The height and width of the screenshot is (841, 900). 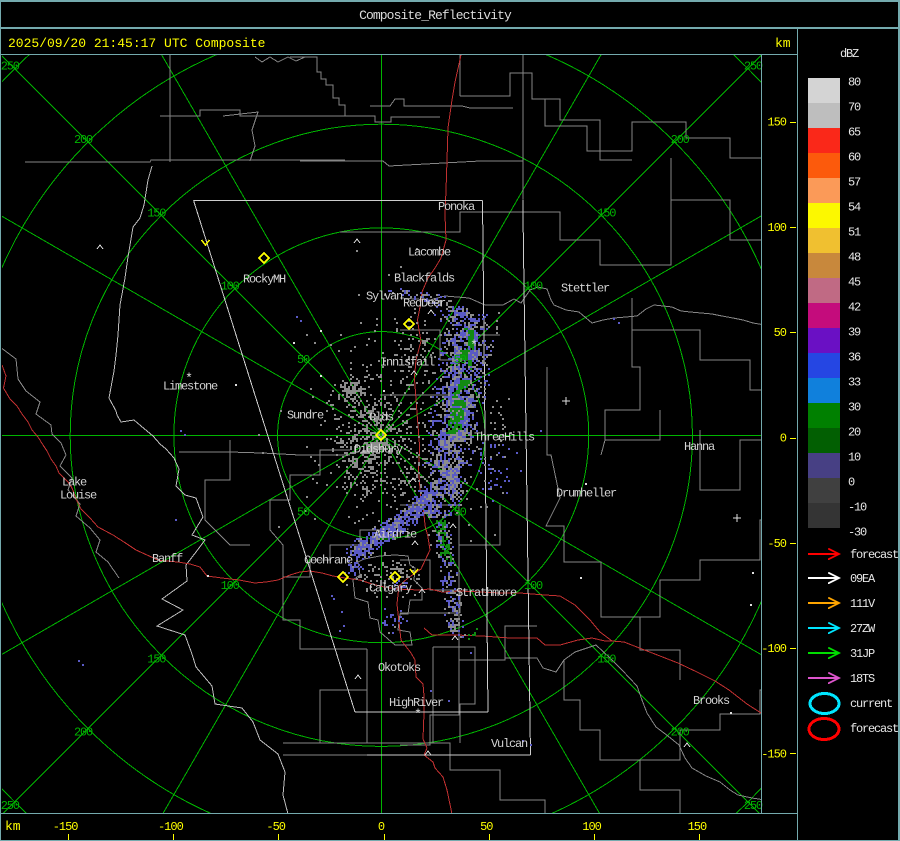 What do you see at coordinates (863, 604) in the screenshot?
I see `svg-text: 111V` at bounding box center [863, 604].